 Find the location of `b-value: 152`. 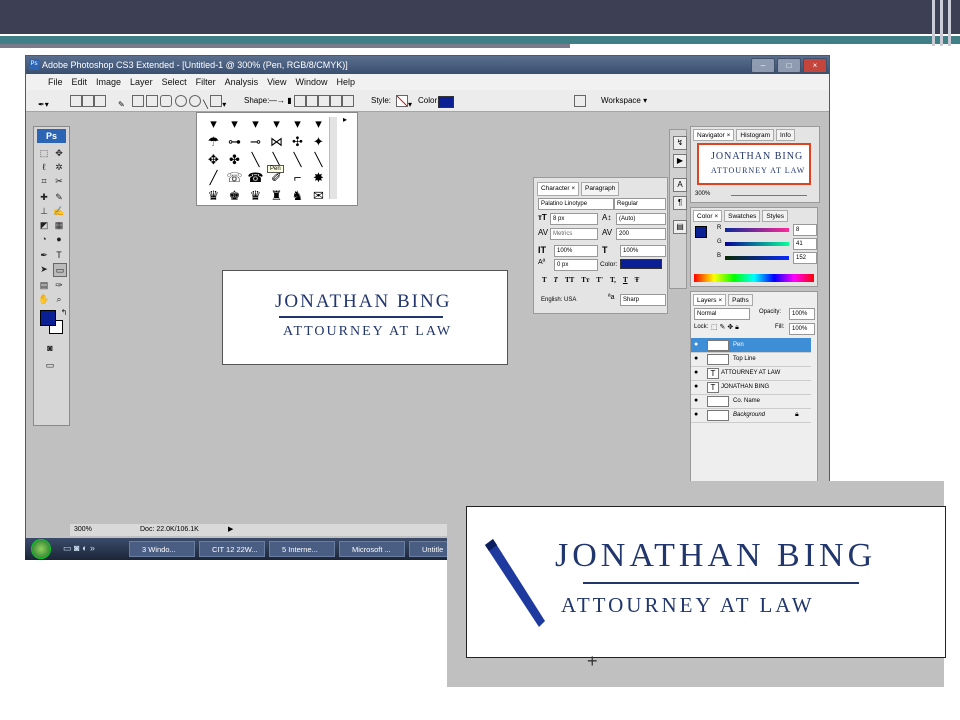

b-value: 152 is located at coordinates (805, 258).